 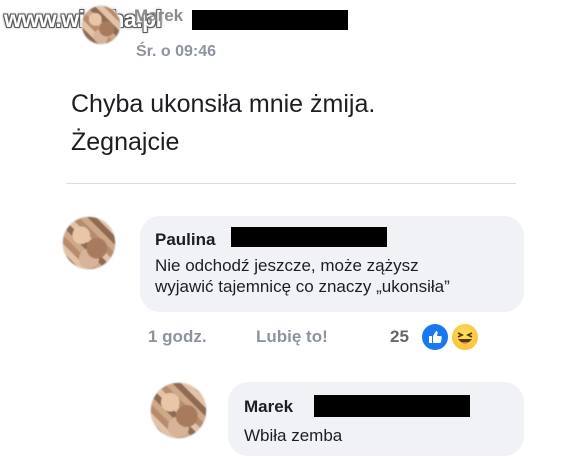 What do you see at coordinates (302, 286) in the screenshot?
I see `comment-text-line-2: wyjawić tajemnicę co znaczy „ukonsiła”` at bounding box center [302, 286].